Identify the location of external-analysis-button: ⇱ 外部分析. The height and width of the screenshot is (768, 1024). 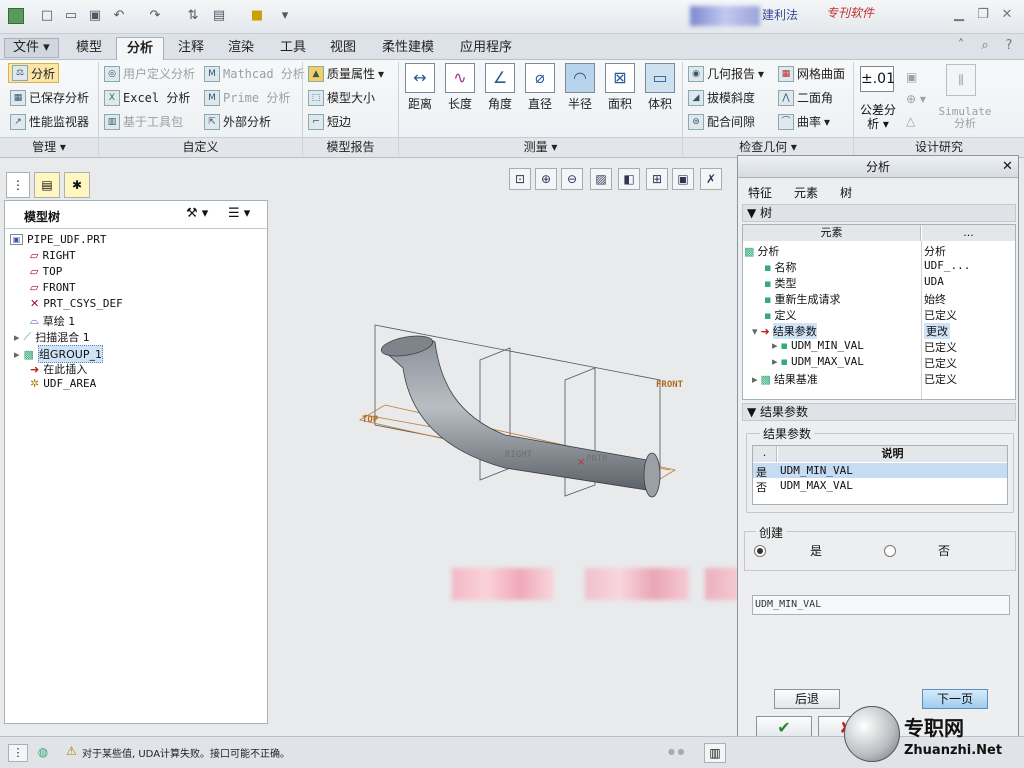
(237, 121).